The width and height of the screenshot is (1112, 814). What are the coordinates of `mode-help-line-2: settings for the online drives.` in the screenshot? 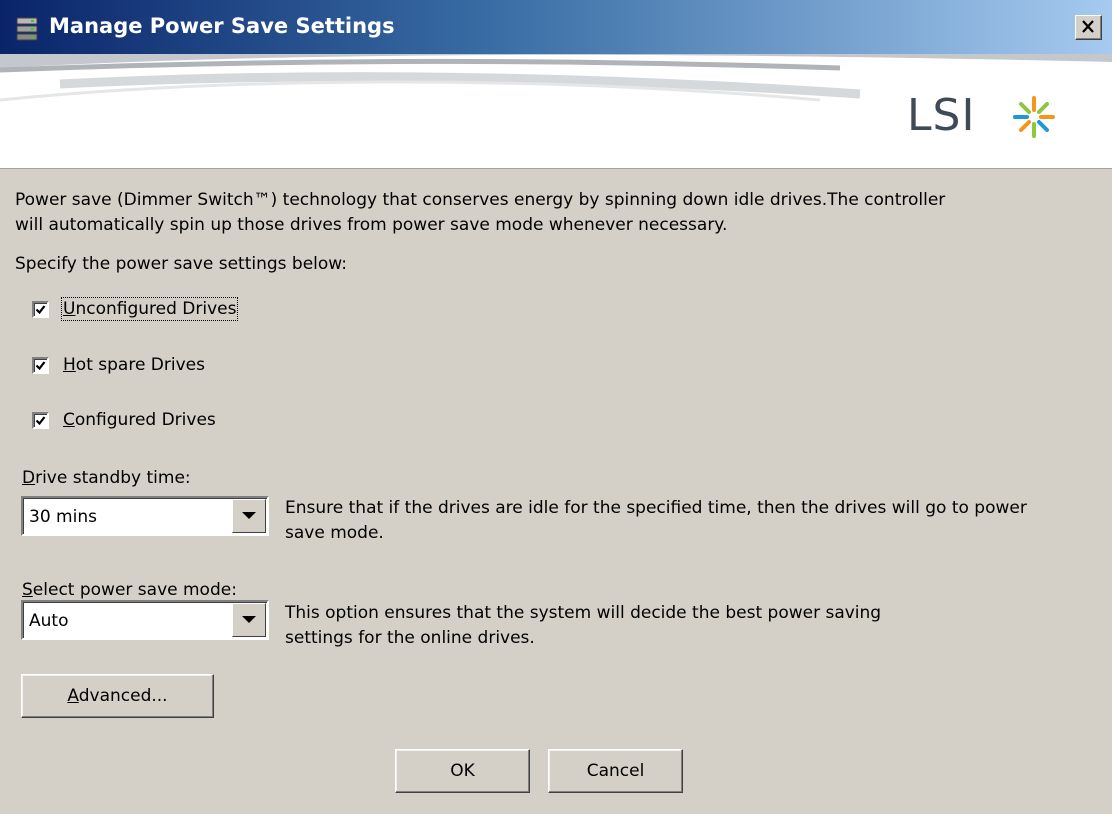 It's located at (410, 638).